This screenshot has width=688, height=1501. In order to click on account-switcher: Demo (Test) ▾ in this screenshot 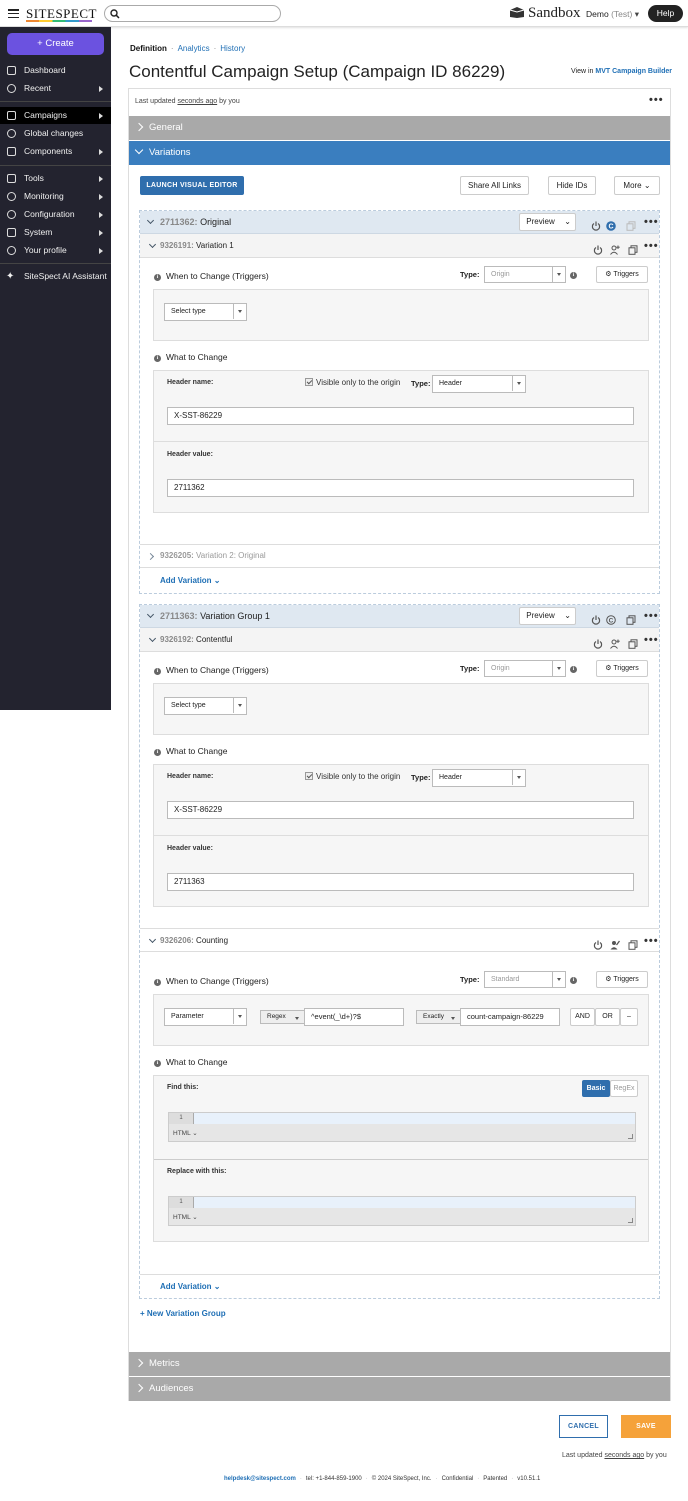, I will do `click(612, 14)`.